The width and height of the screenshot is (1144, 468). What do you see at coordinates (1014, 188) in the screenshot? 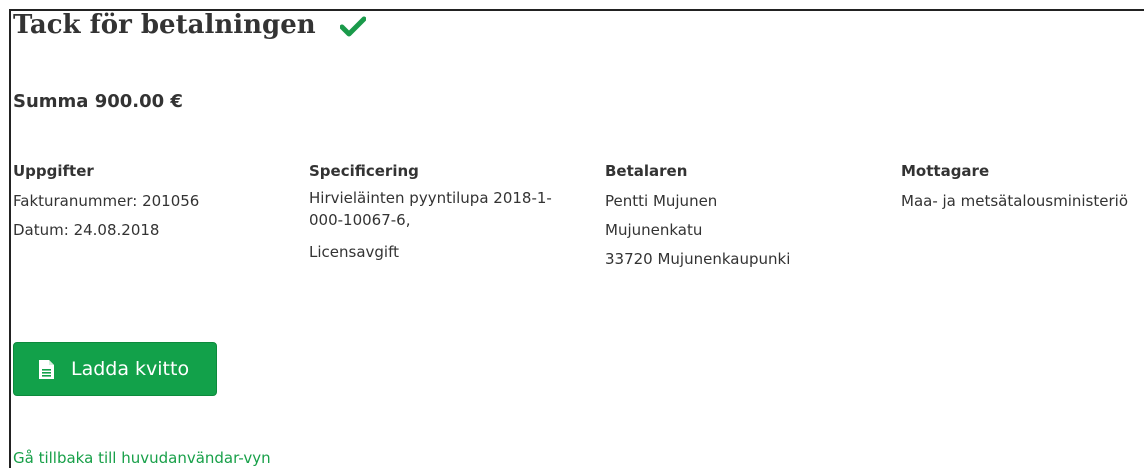
I see `recipient-column: Mottagare Maa- ja metsätalousministeriö` at bounding box center [1014, 188].